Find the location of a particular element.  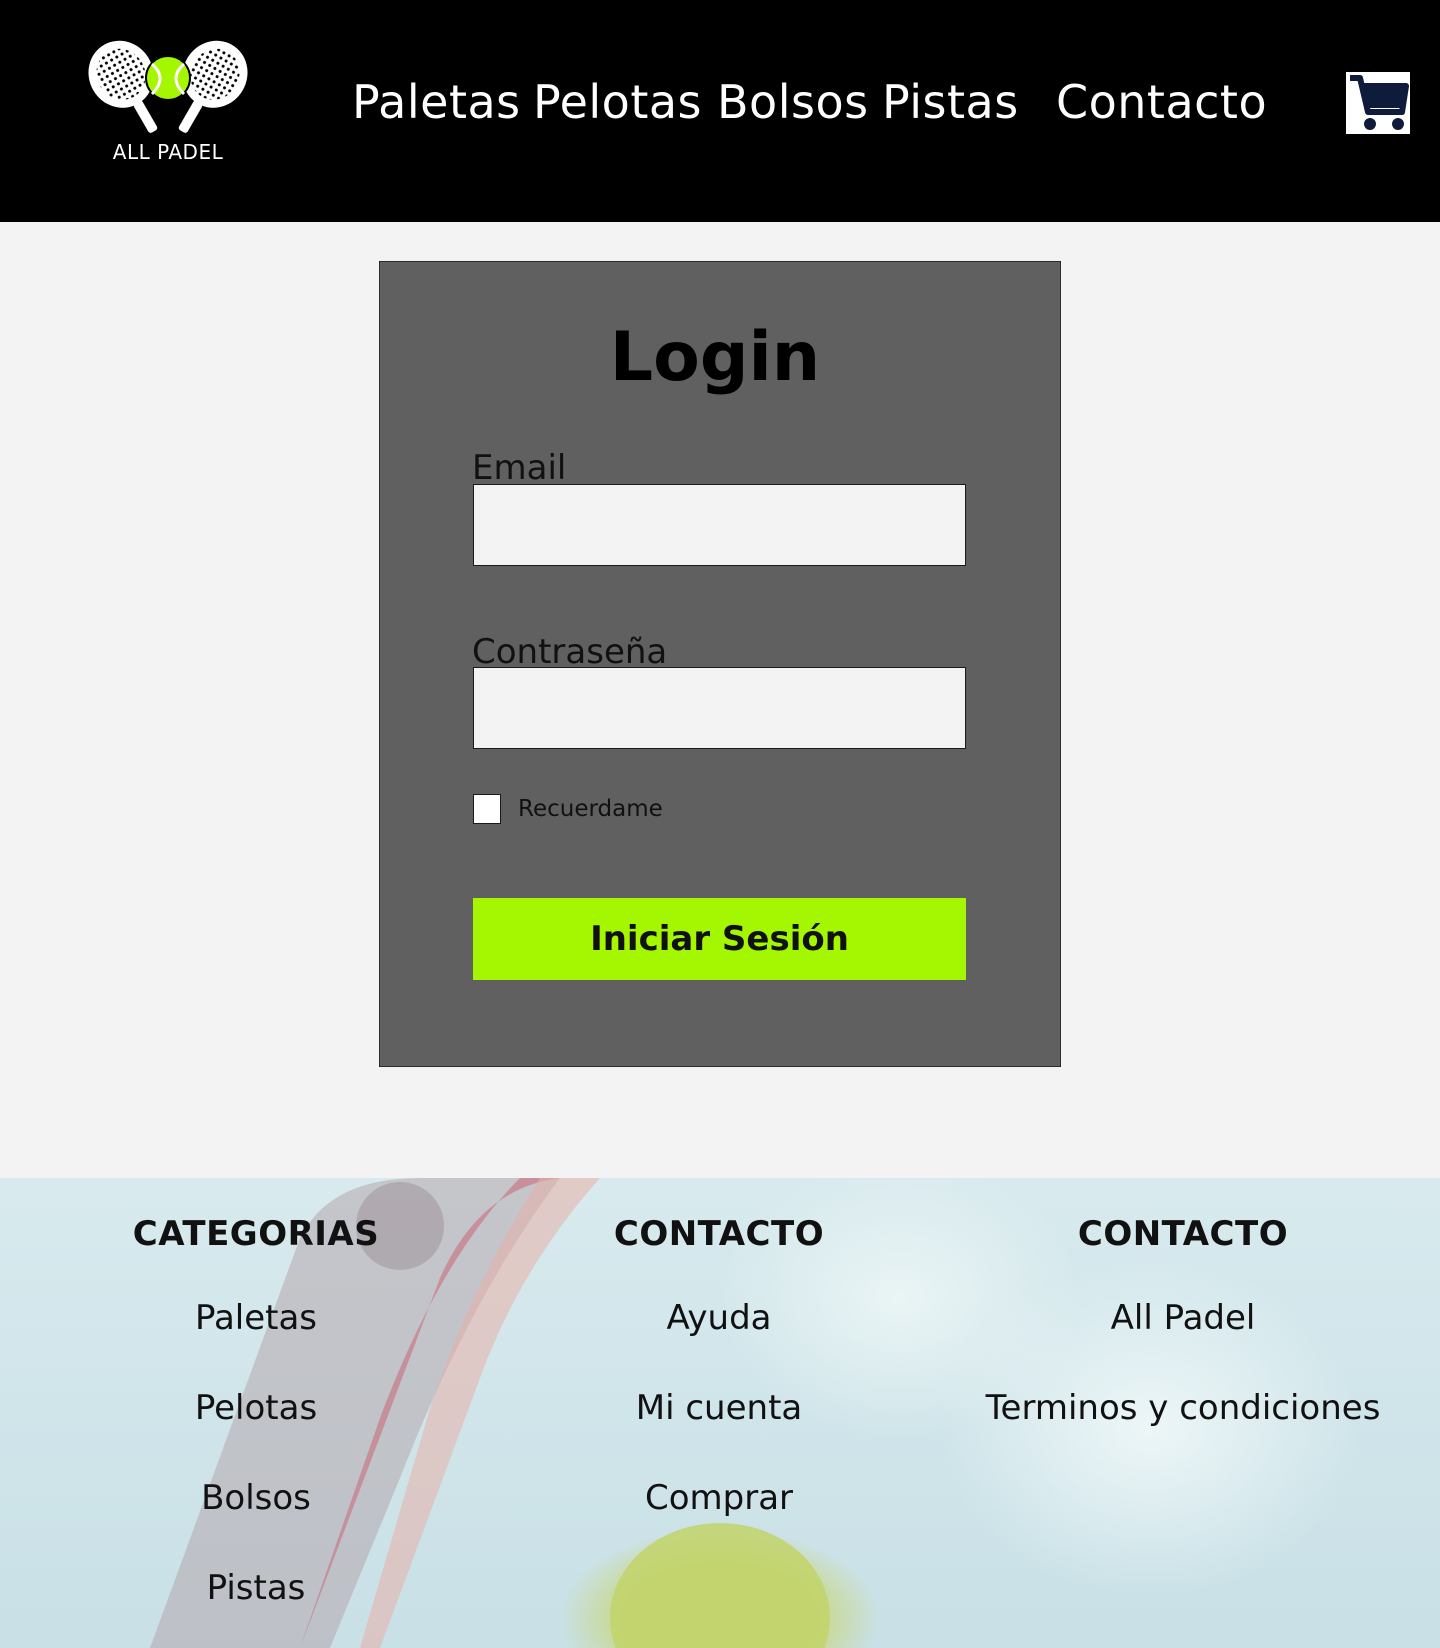

footer-link-bolsos: Bolsos is located at coordinates (256, 1498).